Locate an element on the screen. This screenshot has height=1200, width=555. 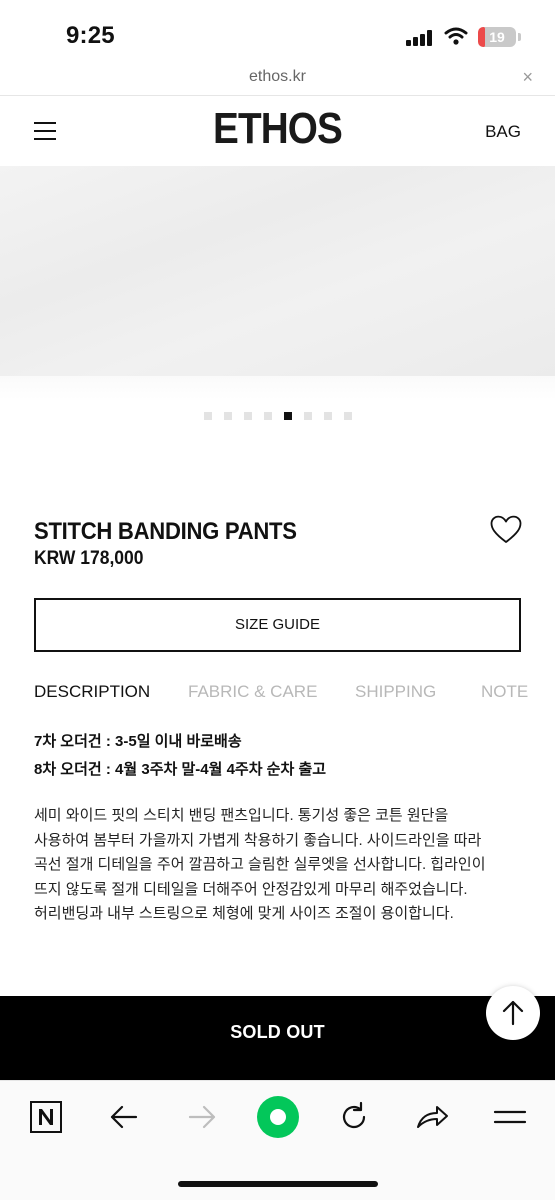
sold-out-bar: SOLD OUT is located at coordinates (277, 1038).